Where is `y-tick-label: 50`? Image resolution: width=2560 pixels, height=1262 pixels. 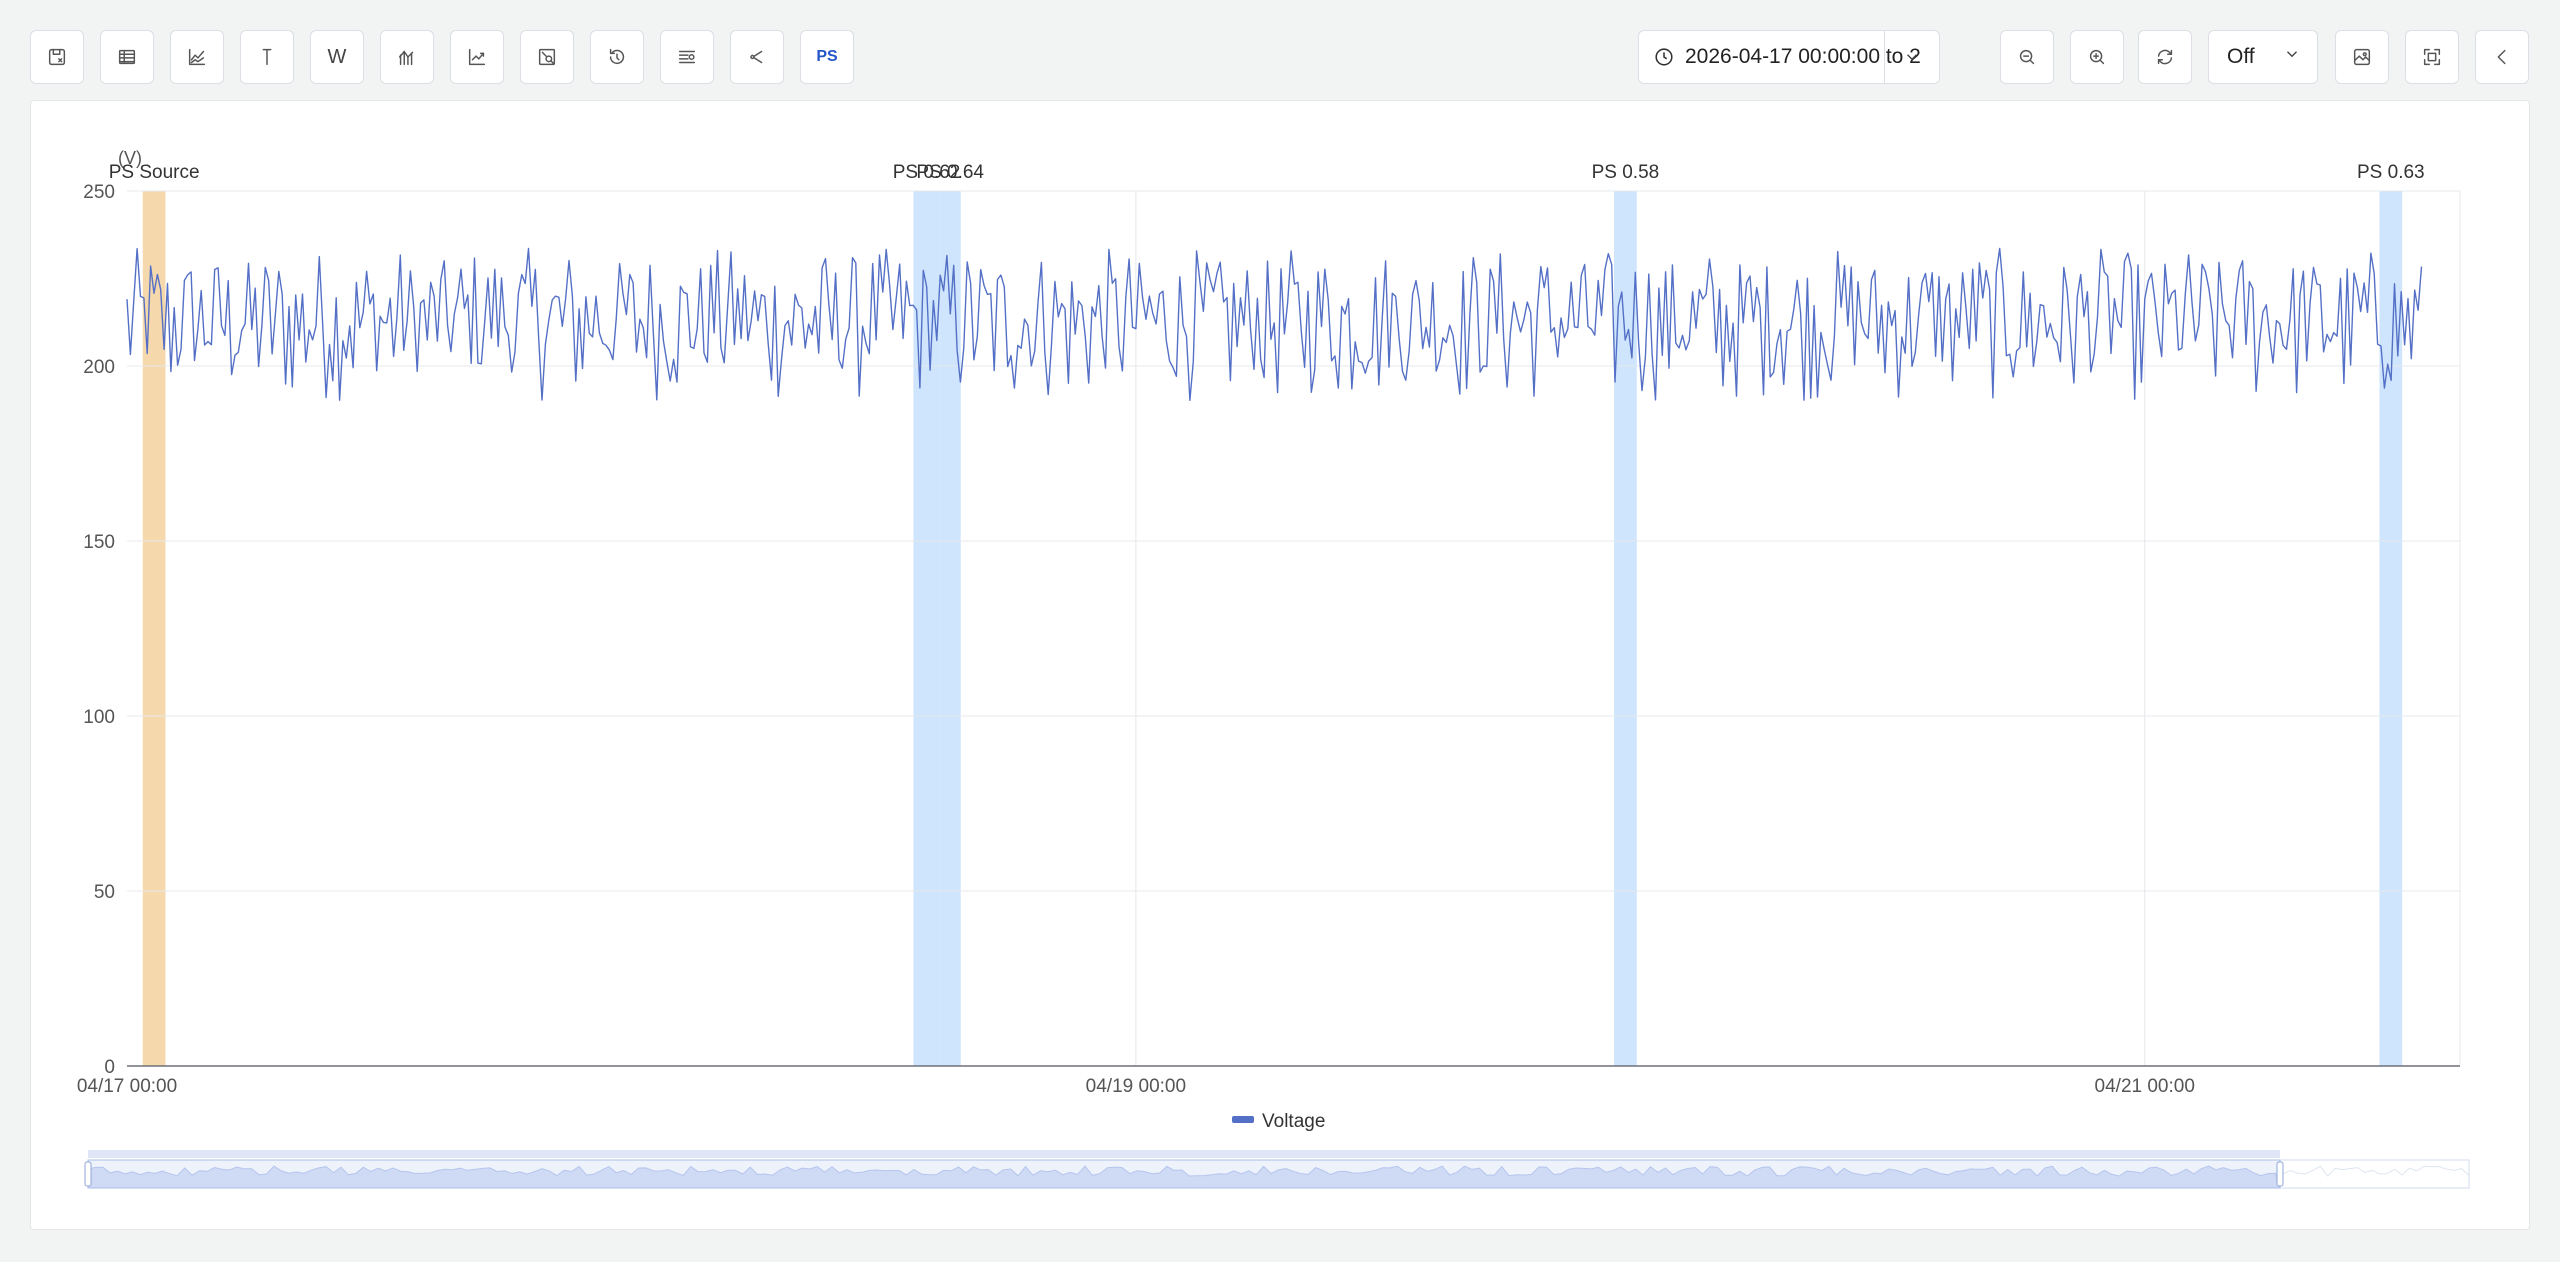
y-tick-label: 50 is located at coordinates (104, 892).